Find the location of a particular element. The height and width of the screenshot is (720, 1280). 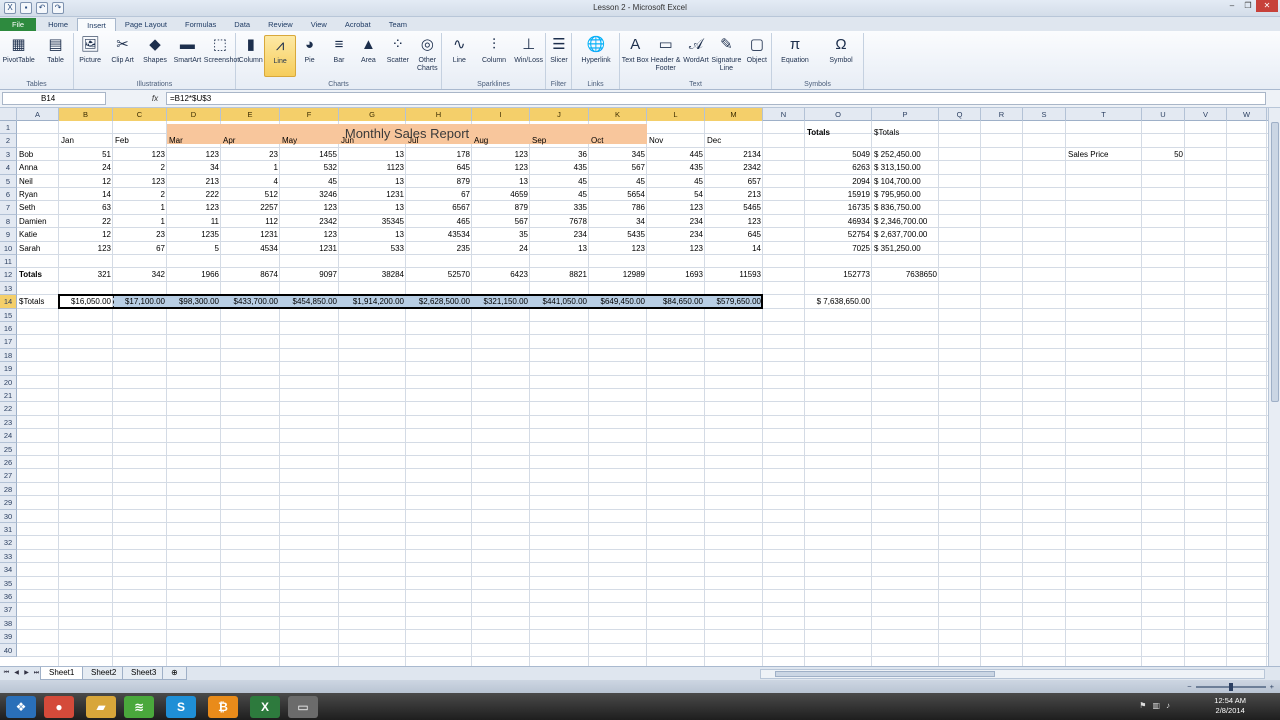

salesperson-name: Sarah is located at coordinates (38, 248).